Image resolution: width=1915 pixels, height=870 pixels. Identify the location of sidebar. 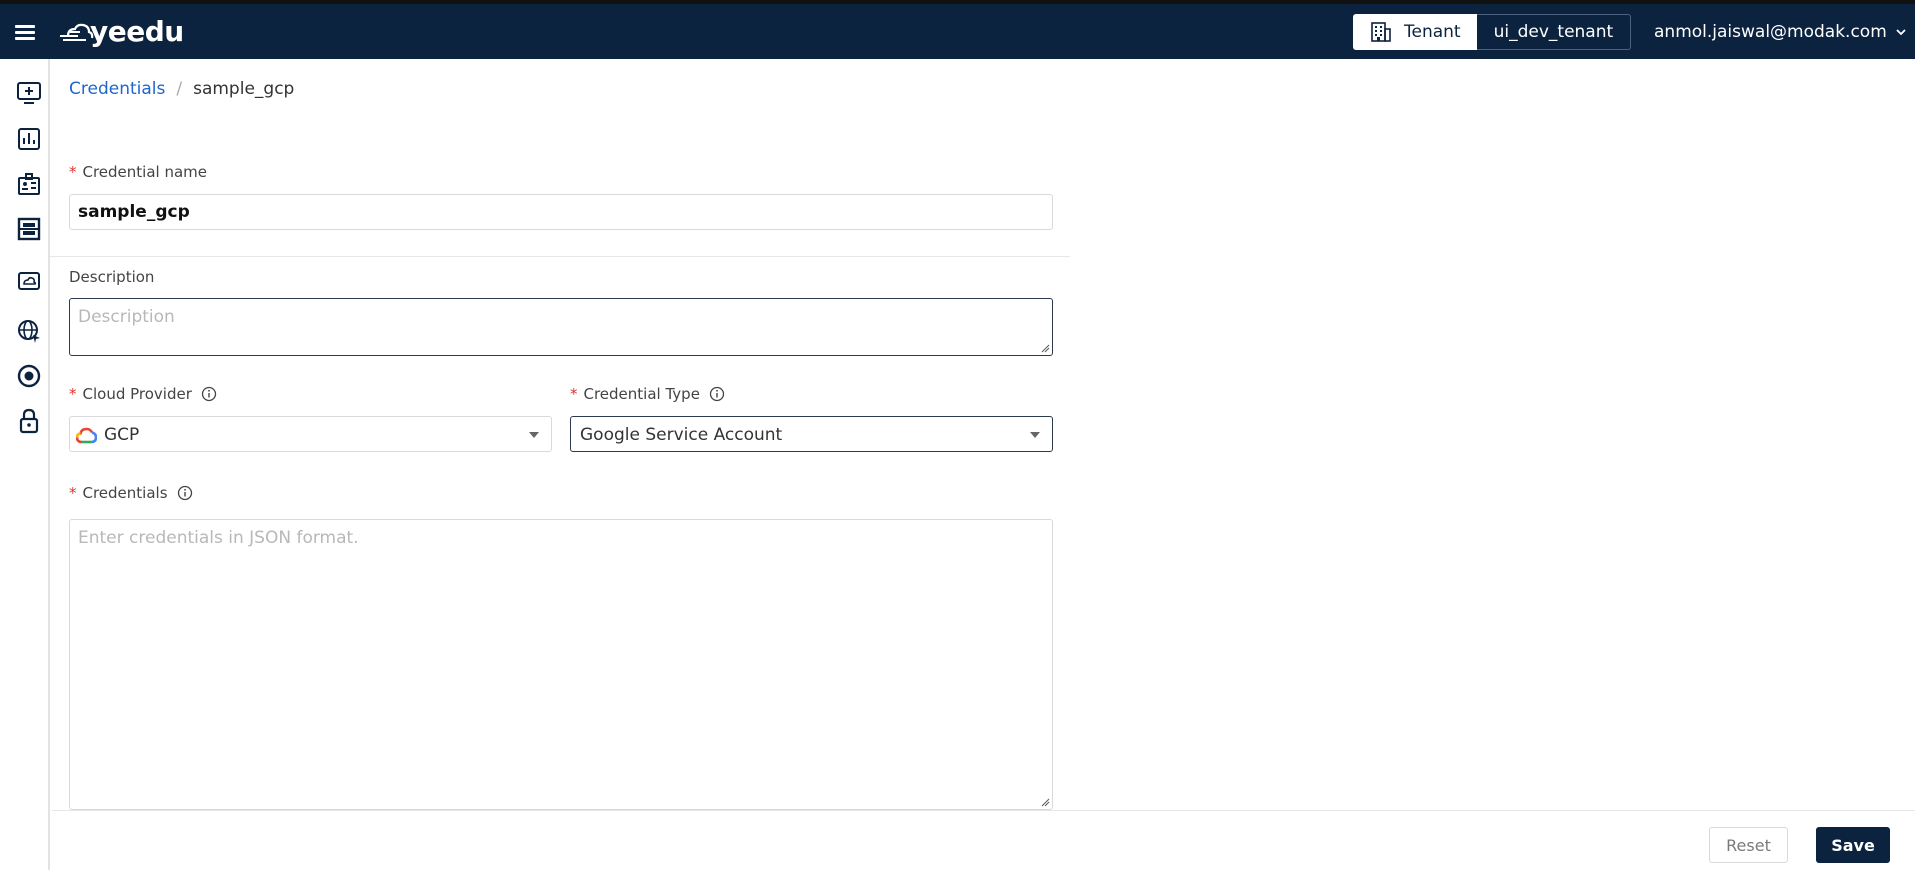
(25, 464).